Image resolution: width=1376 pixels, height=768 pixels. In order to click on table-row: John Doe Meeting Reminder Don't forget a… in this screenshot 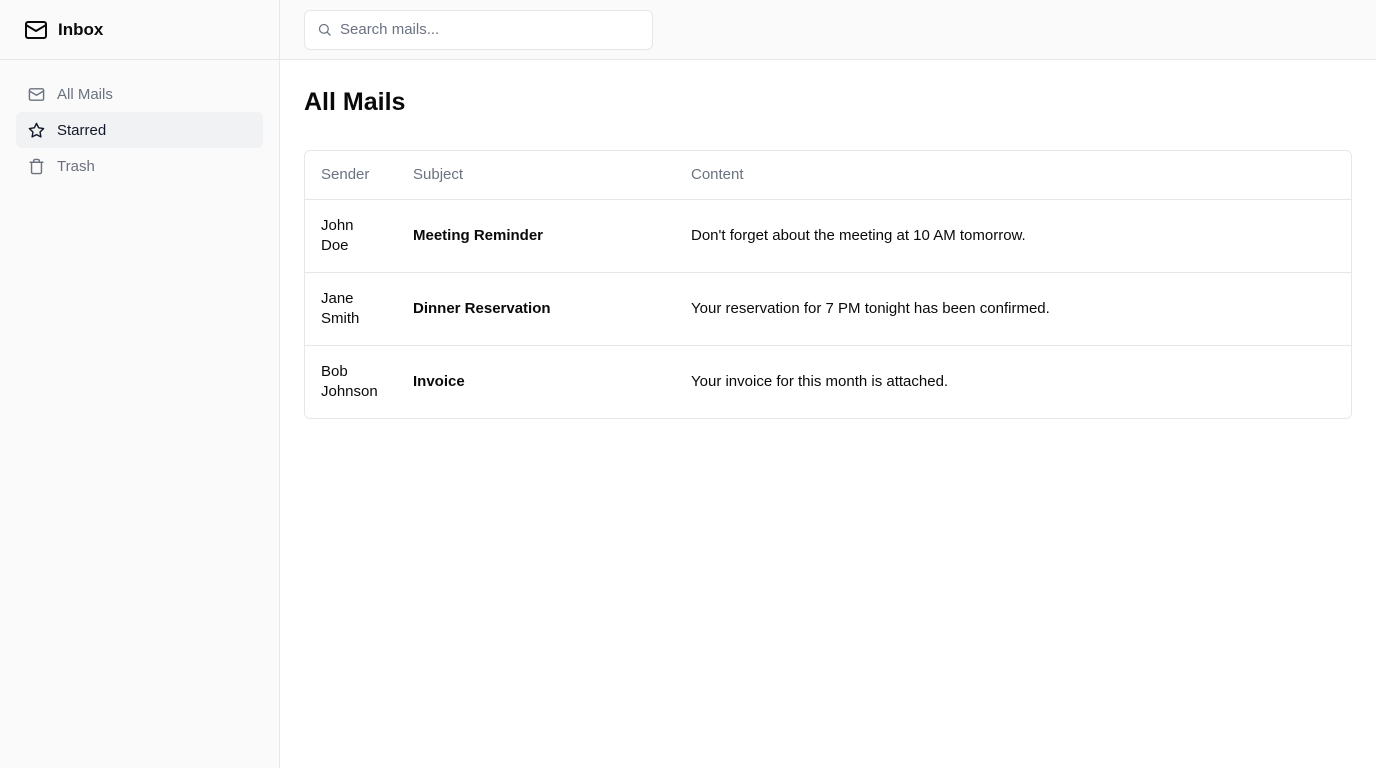, I will do `click(828, 236)`.